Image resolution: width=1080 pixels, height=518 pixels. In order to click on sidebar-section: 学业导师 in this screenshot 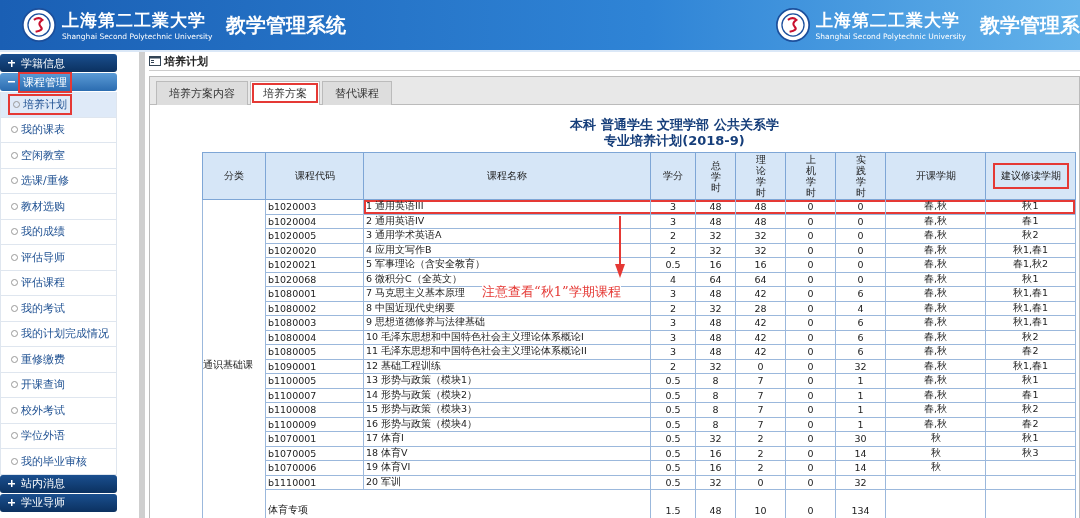, I will do `click(58, 502)`.